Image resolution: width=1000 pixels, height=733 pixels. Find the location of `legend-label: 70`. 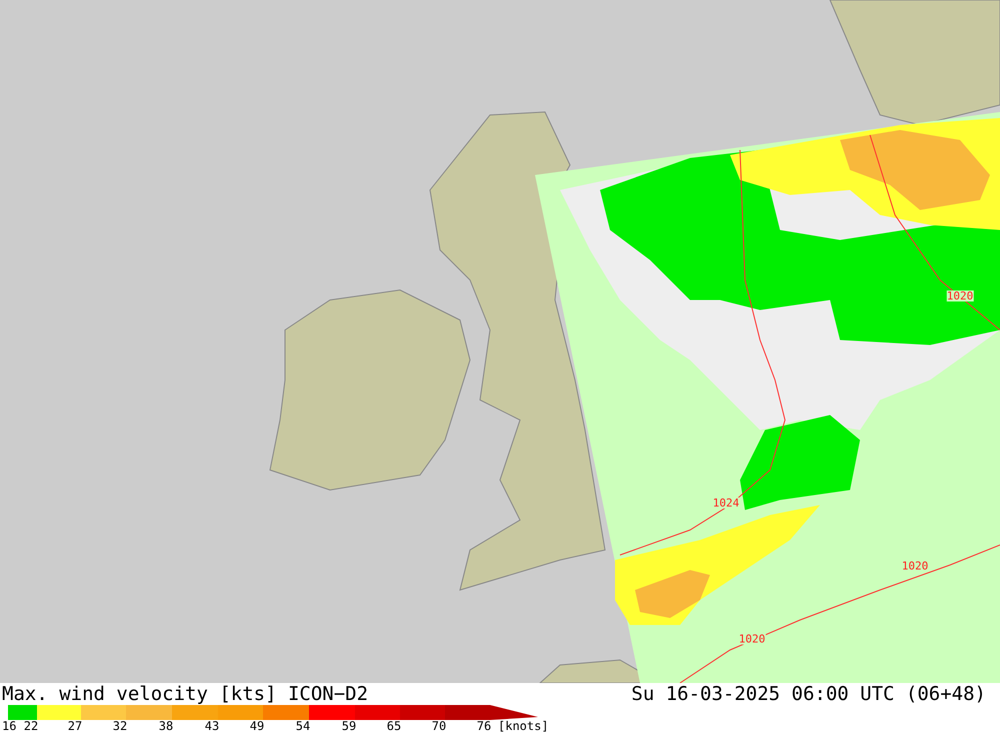

legend-label: 70 is located at coordinates (439, 726).